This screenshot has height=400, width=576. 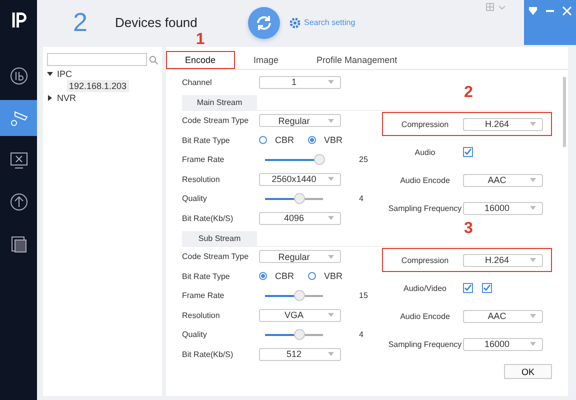 What do you see at coordinates (102, 98) in the screenshot?
I see `tree-item: NVR` at bounding box center [102, 98].